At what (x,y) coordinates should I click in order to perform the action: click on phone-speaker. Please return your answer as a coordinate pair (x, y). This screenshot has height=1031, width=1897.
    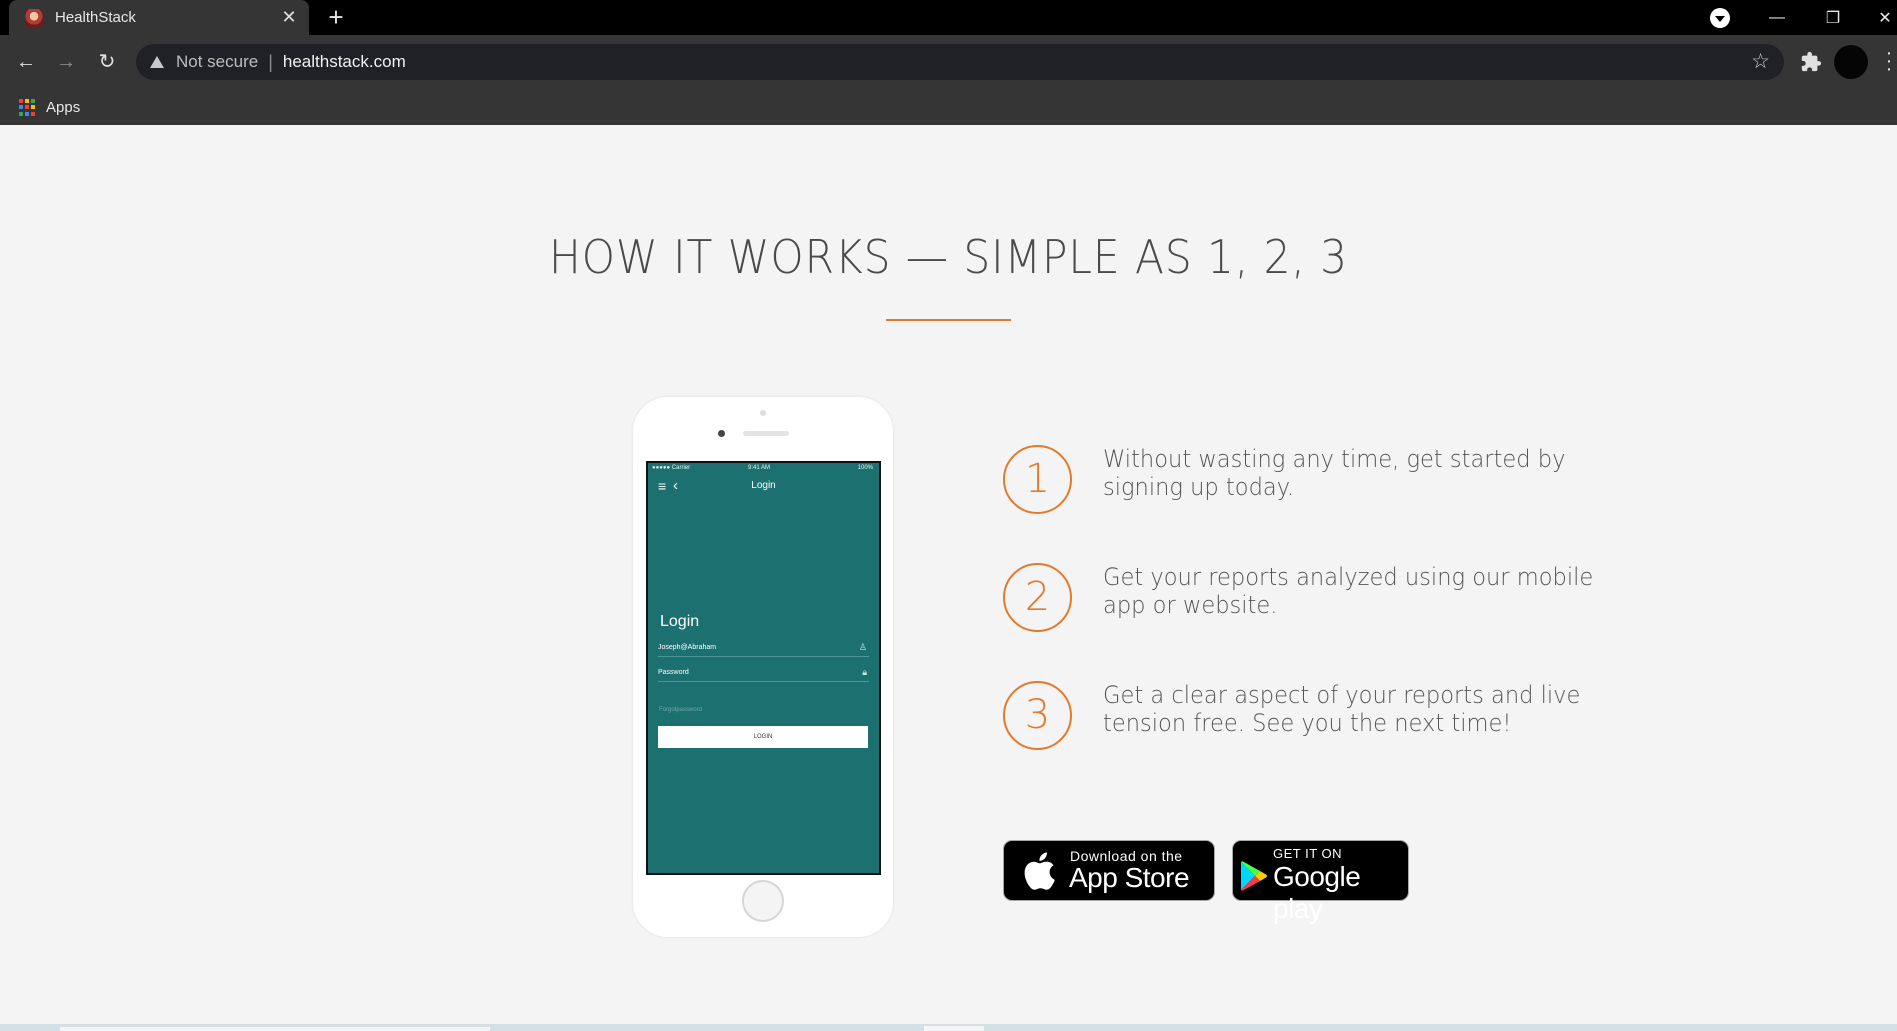
    Looking at the image, I should click on (766, 433).